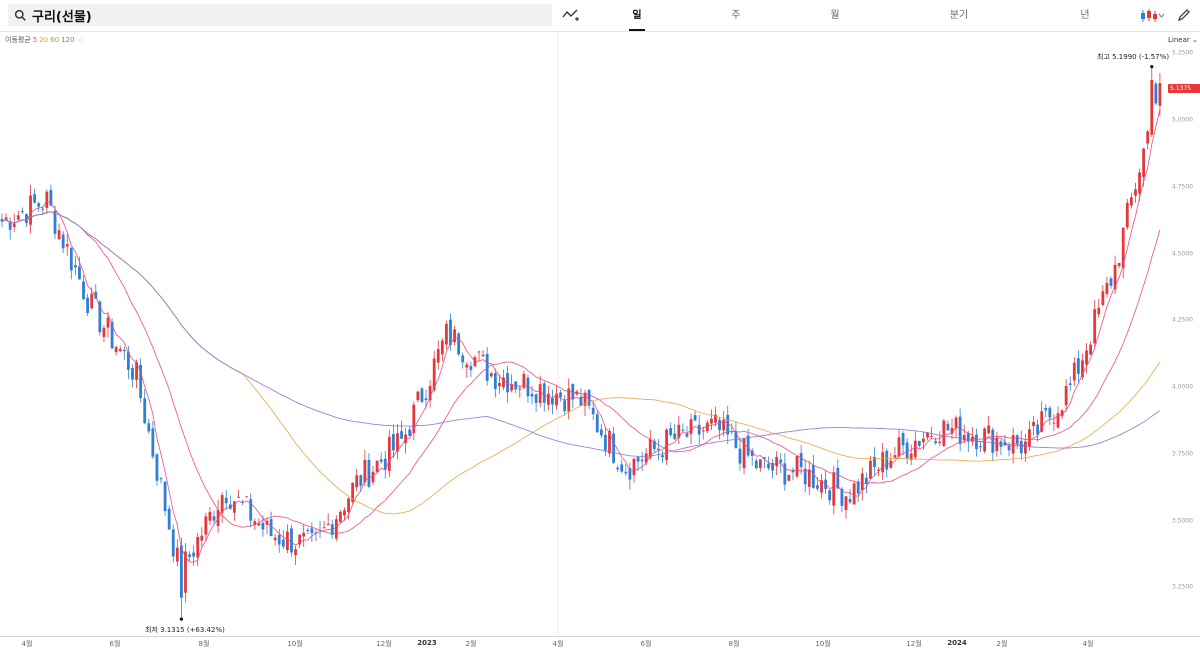  Describe the element at coordinates (1179, 40) in the screenshot. I see `scale-label: Linear` at that location.